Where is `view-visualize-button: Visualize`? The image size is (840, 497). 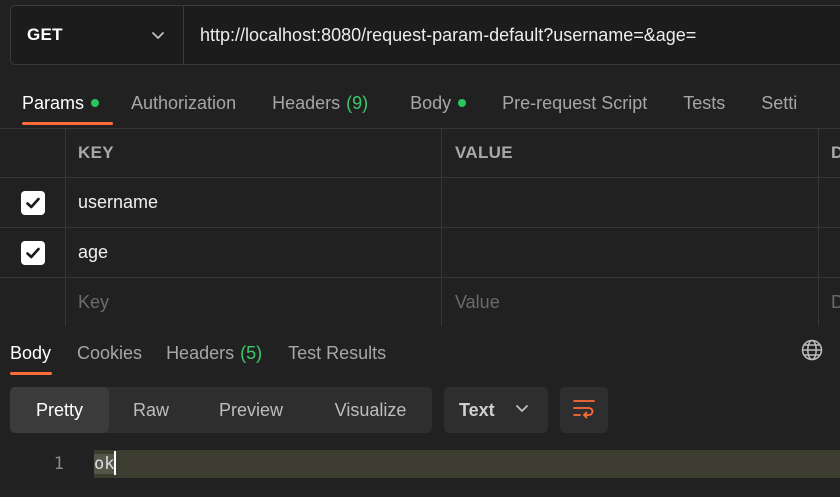 view-visualize-button: Visualize is located at coordinates (370, 410).